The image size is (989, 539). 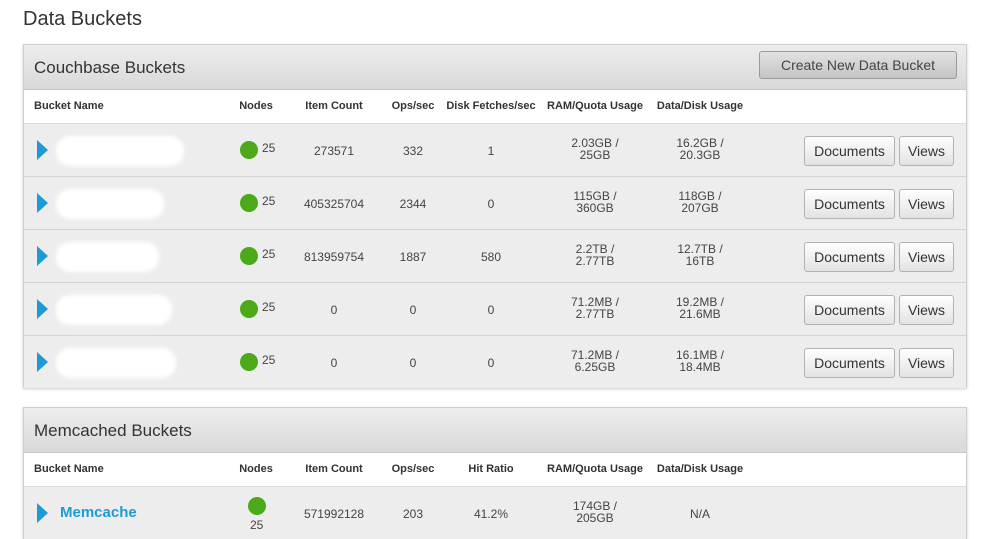 What do you see at coordinates (334, 257) in the screenshot?
I see `item-count: 813959754` at bounding box center [334, 257].